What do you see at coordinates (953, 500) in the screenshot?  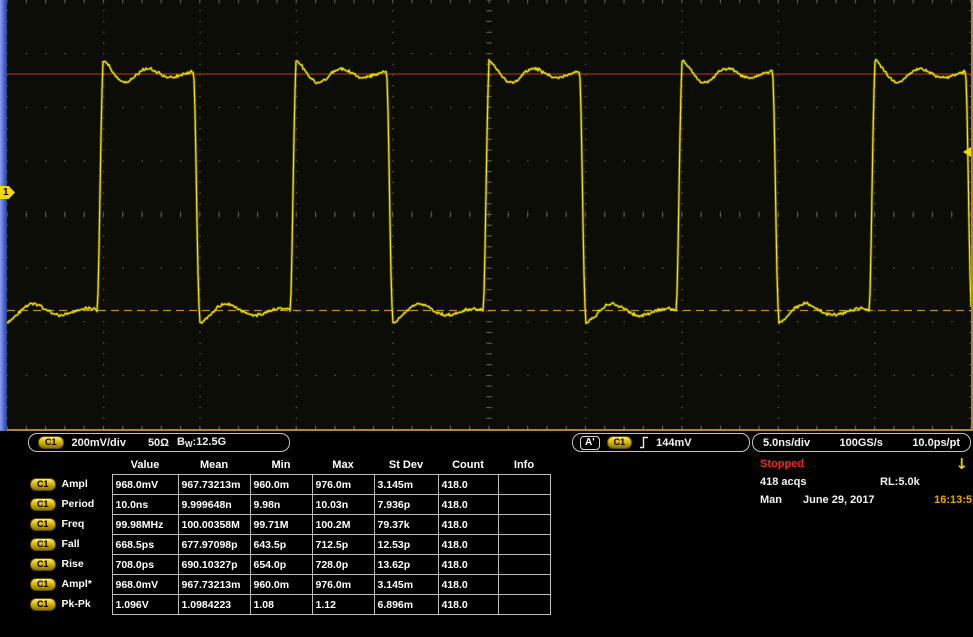 I see `time-display: 16:13:5` at bounding box center [953, 500].